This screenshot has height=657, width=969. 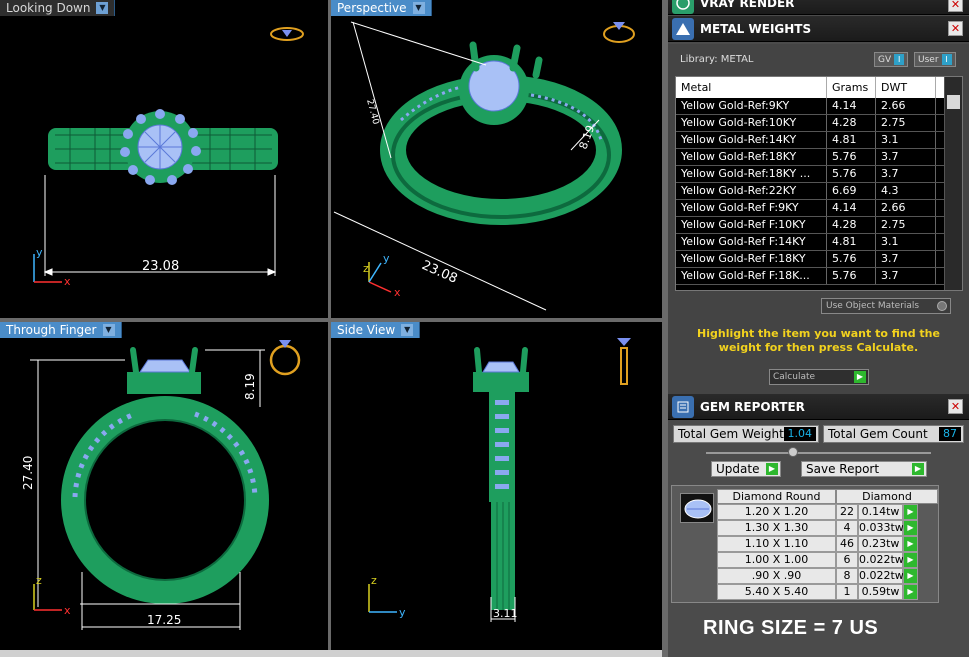 I want to click on gem-weight-cell: 0.022tw, so click(x=881, y=576).